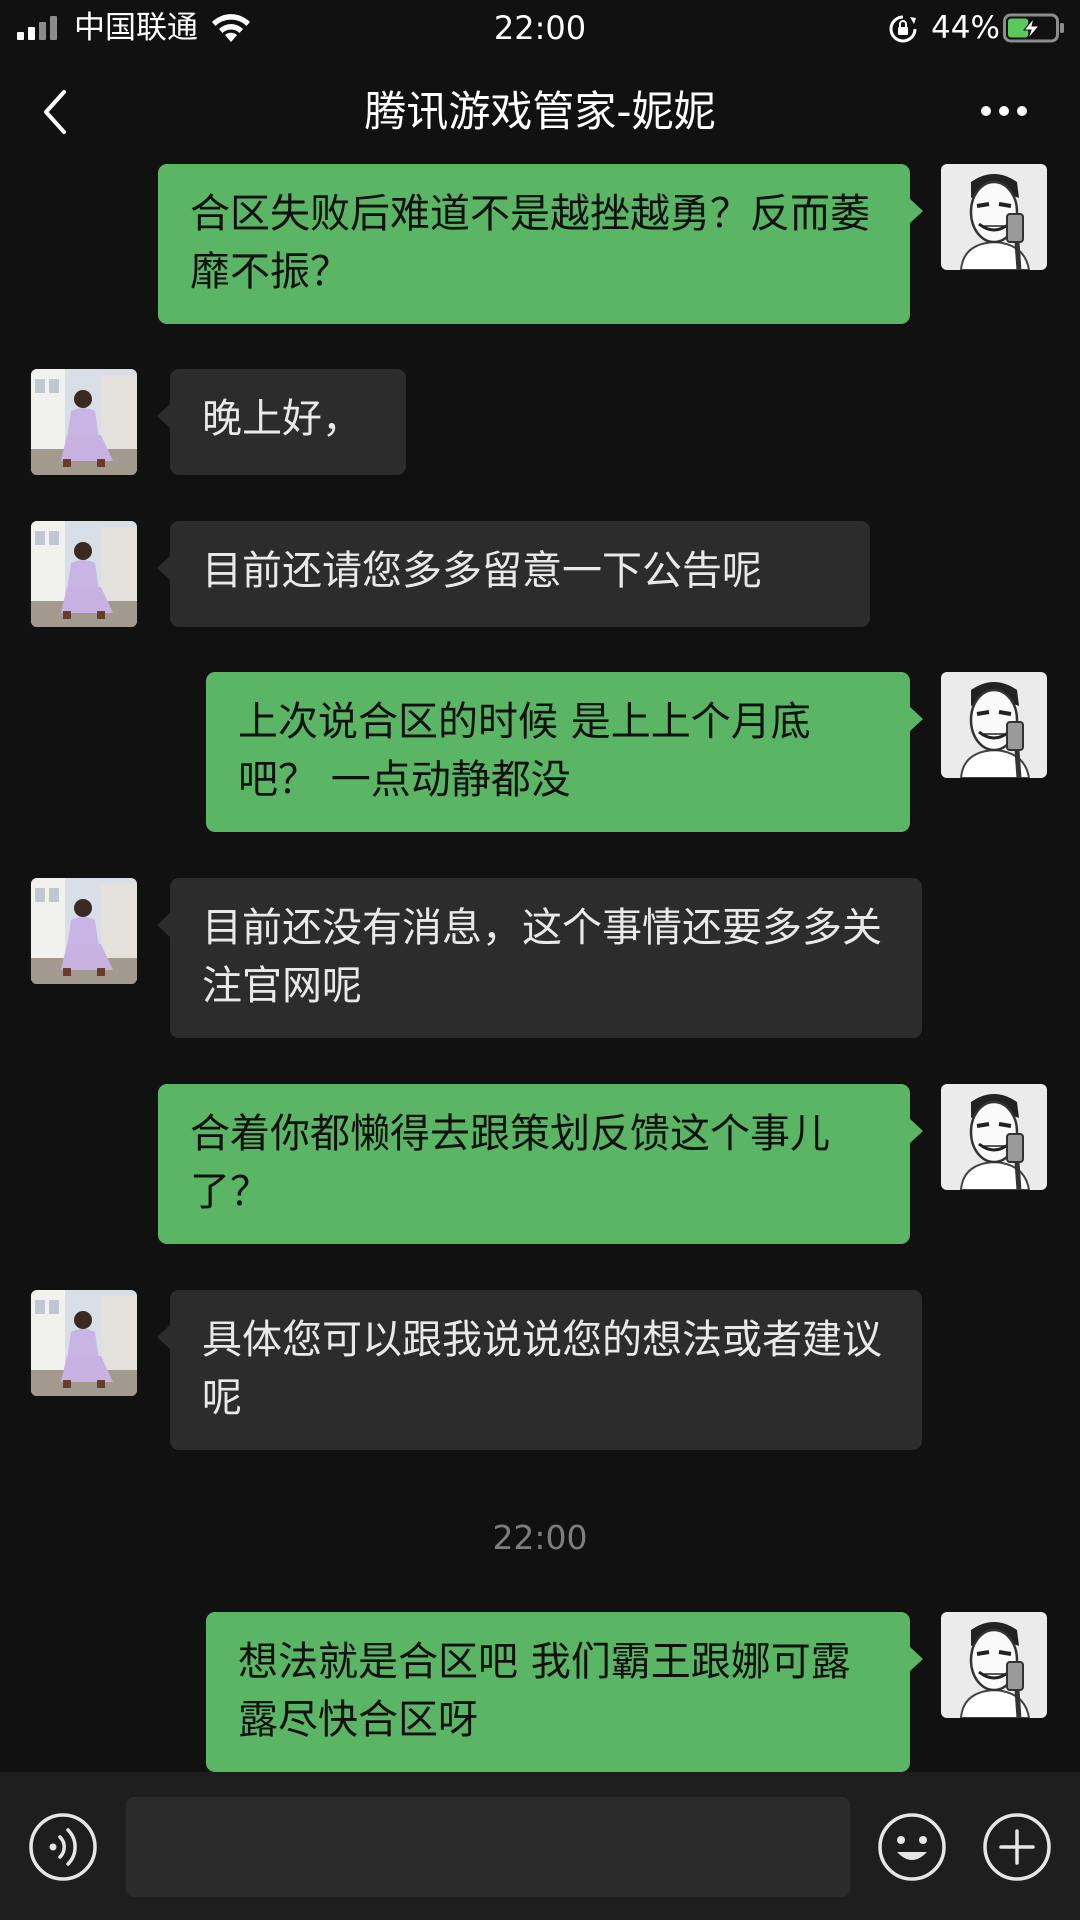 The width and height of the screenshot is (1080, 1920). I want to click on my-message-bubble: 合着你都懒得去跟策划反馈这个事儿了？, so click(540, 1164).